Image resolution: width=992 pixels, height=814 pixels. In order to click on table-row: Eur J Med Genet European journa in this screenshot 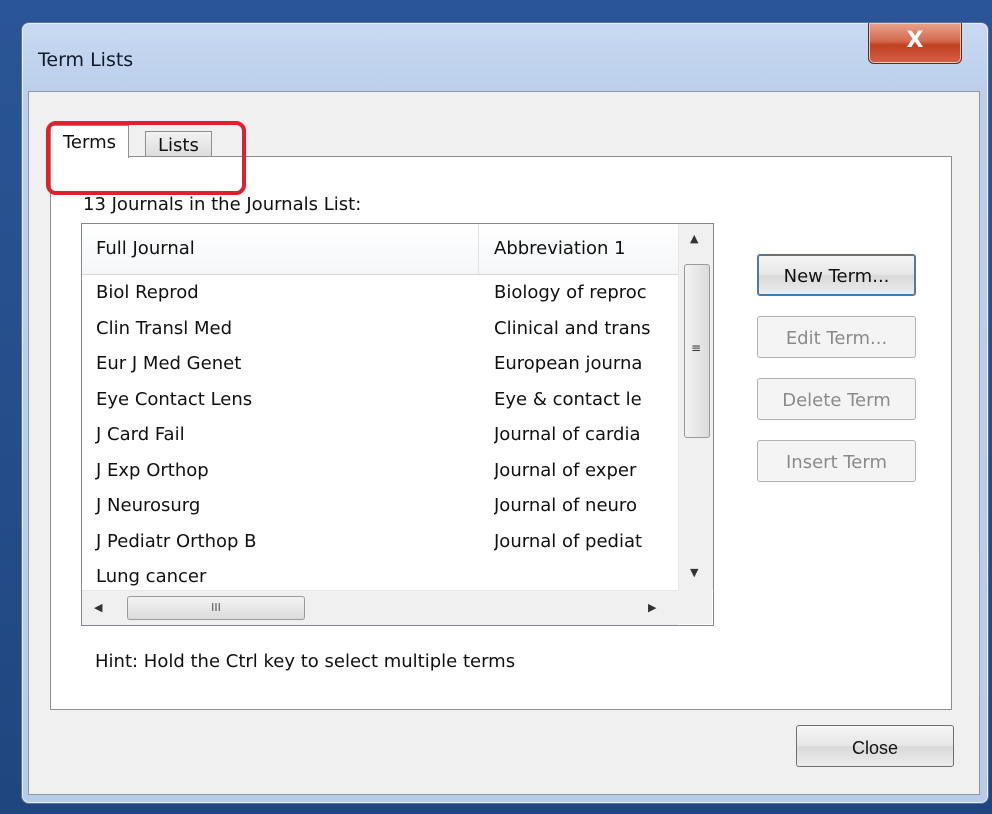, I will do `click(380, 363)`.